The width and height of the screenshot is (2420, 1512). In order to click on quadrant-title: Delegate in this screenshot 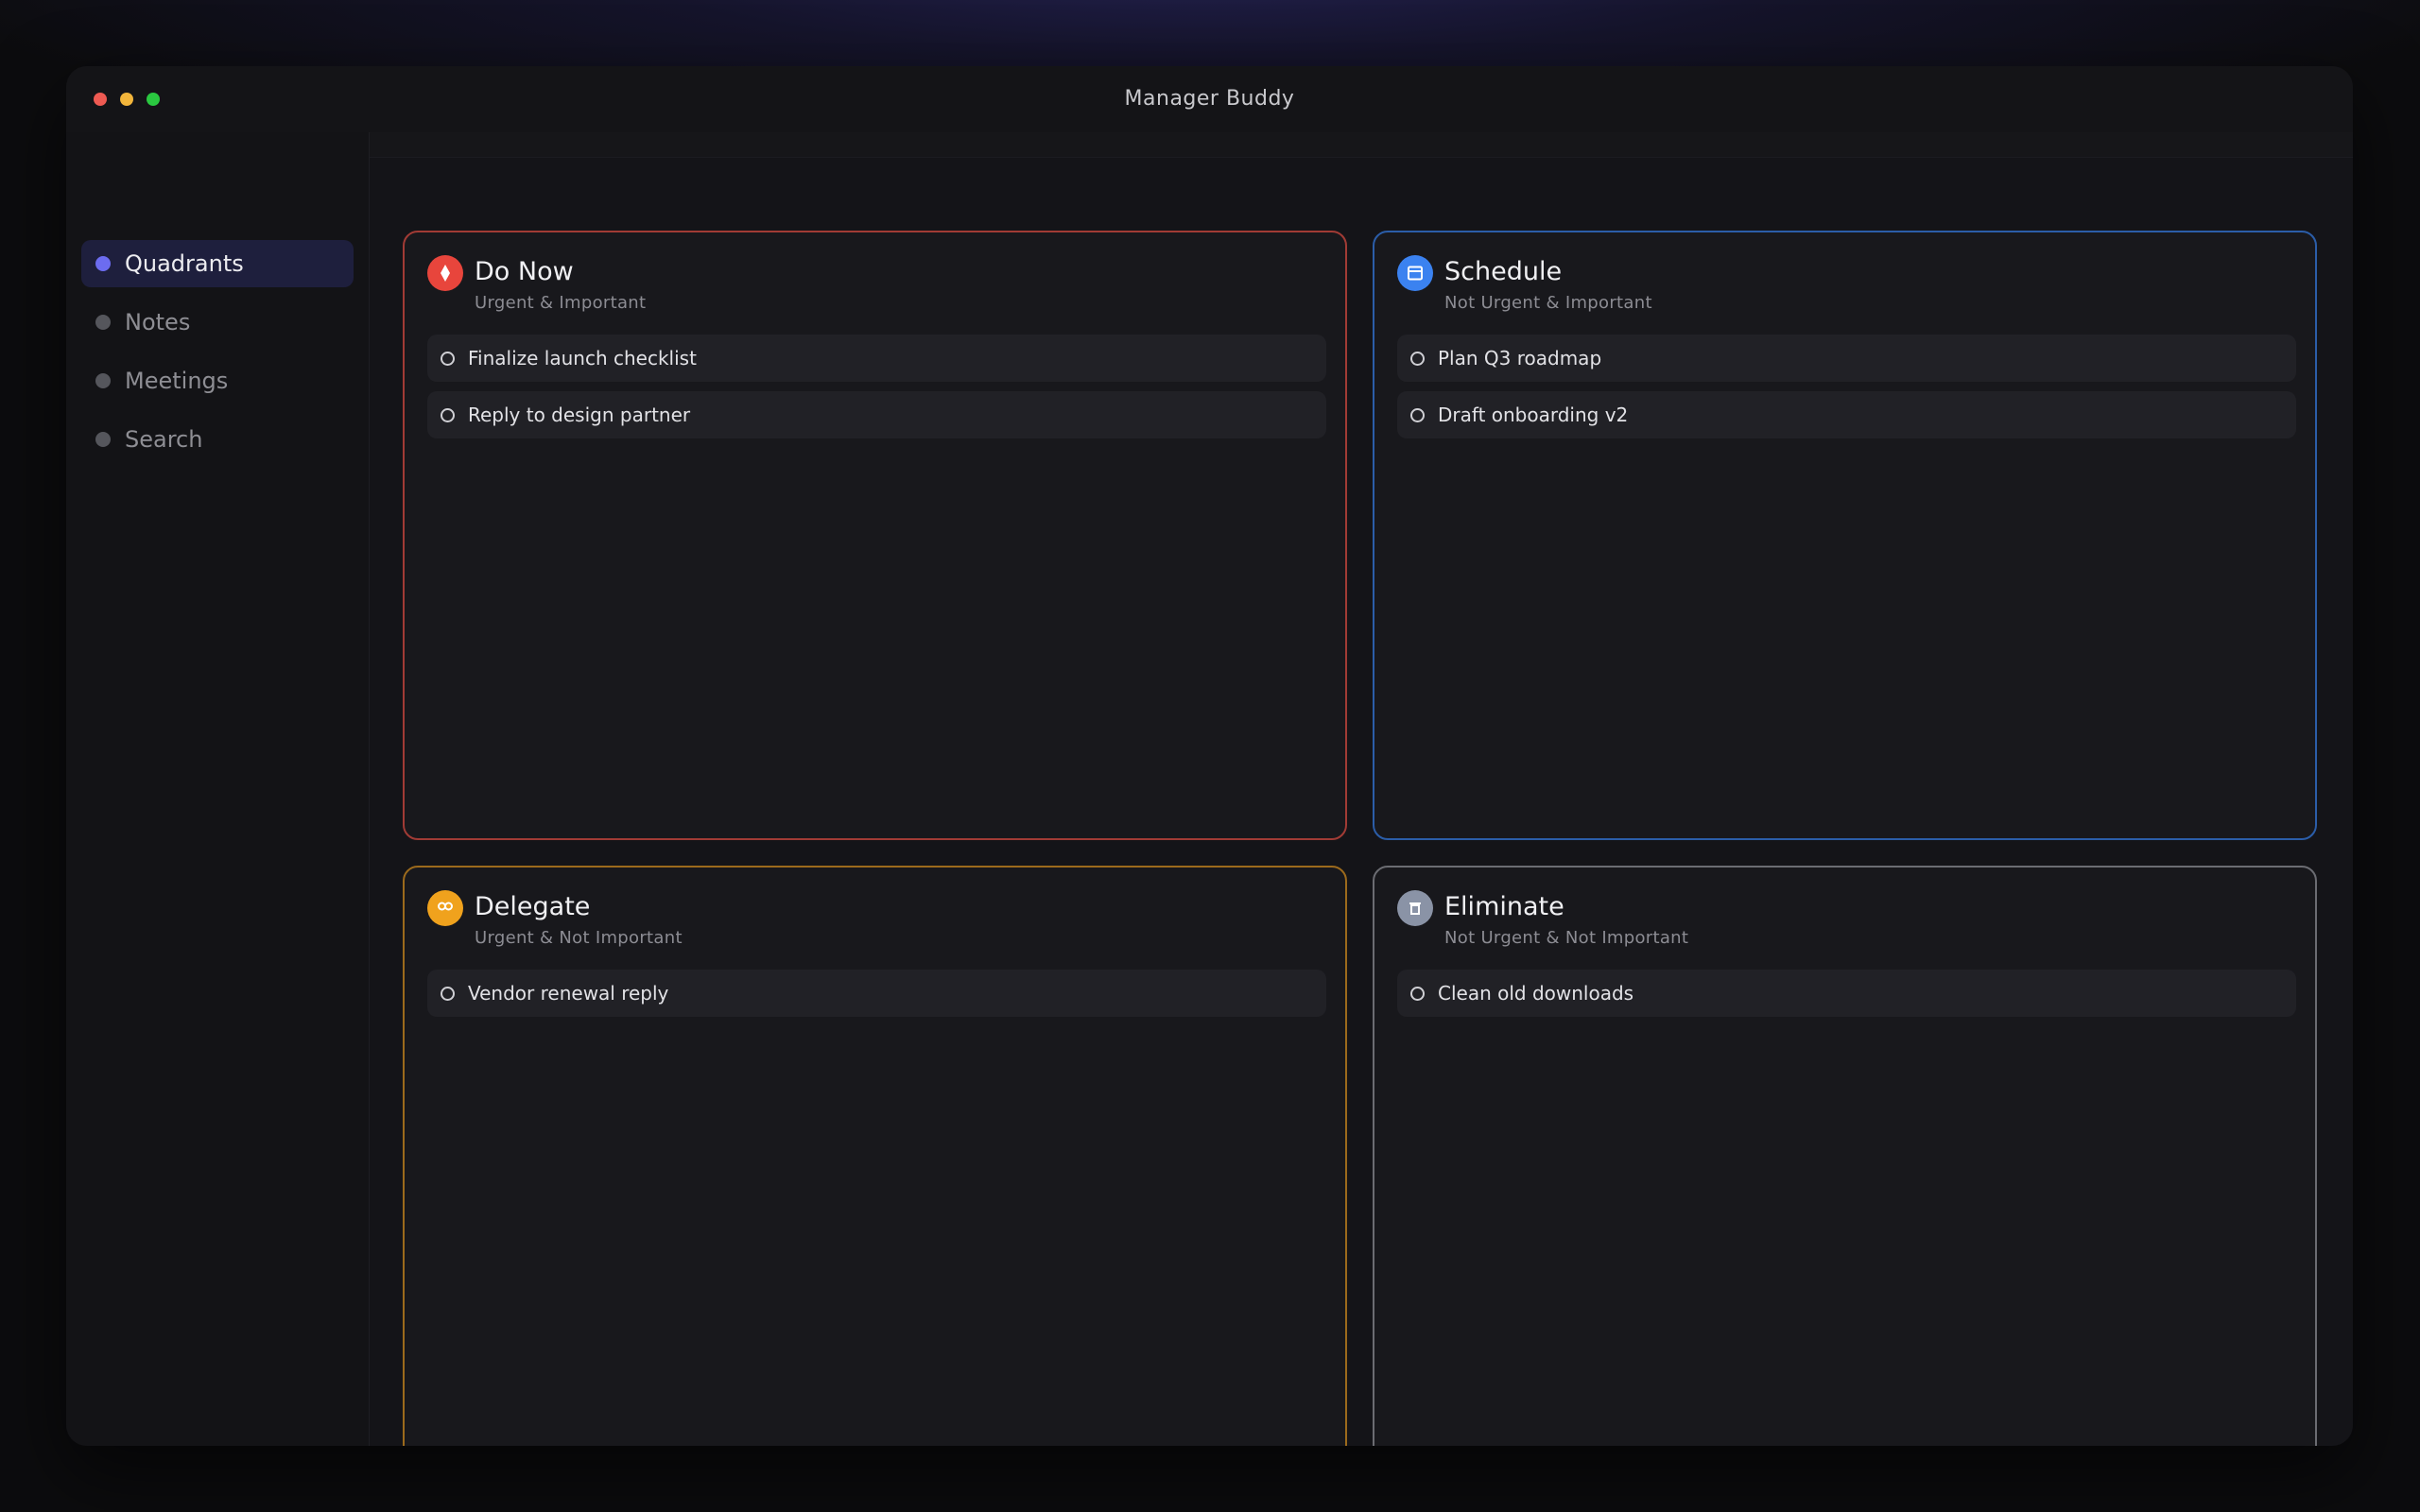, I will do `click(533, 906)`.